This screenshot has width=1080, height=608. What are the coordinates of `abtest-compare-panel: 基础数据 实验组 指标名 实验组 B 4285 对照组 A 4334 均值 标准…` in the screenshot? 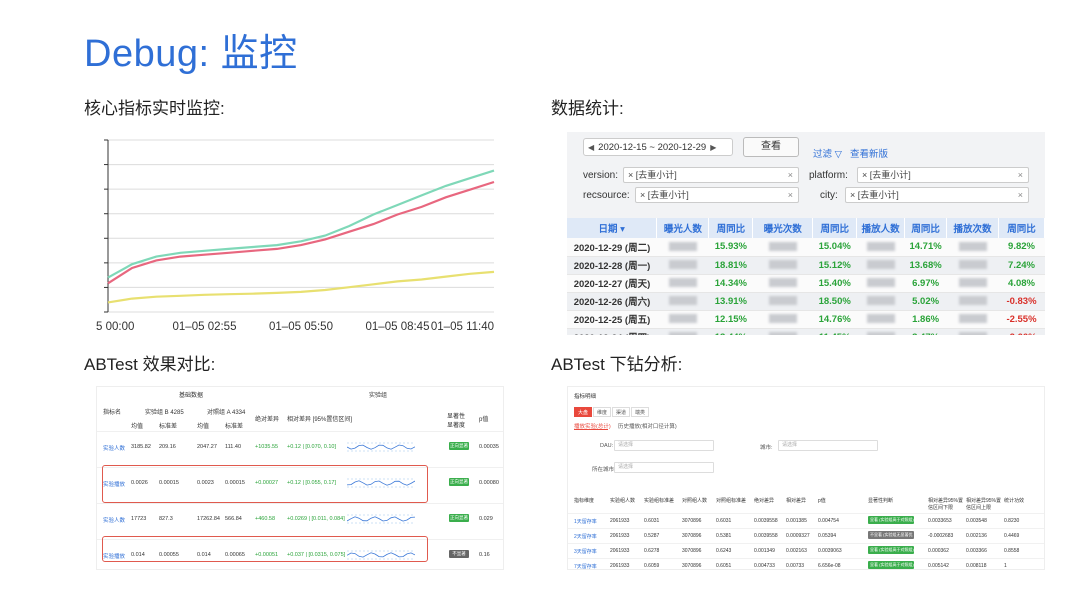 It's located at (300, 478).